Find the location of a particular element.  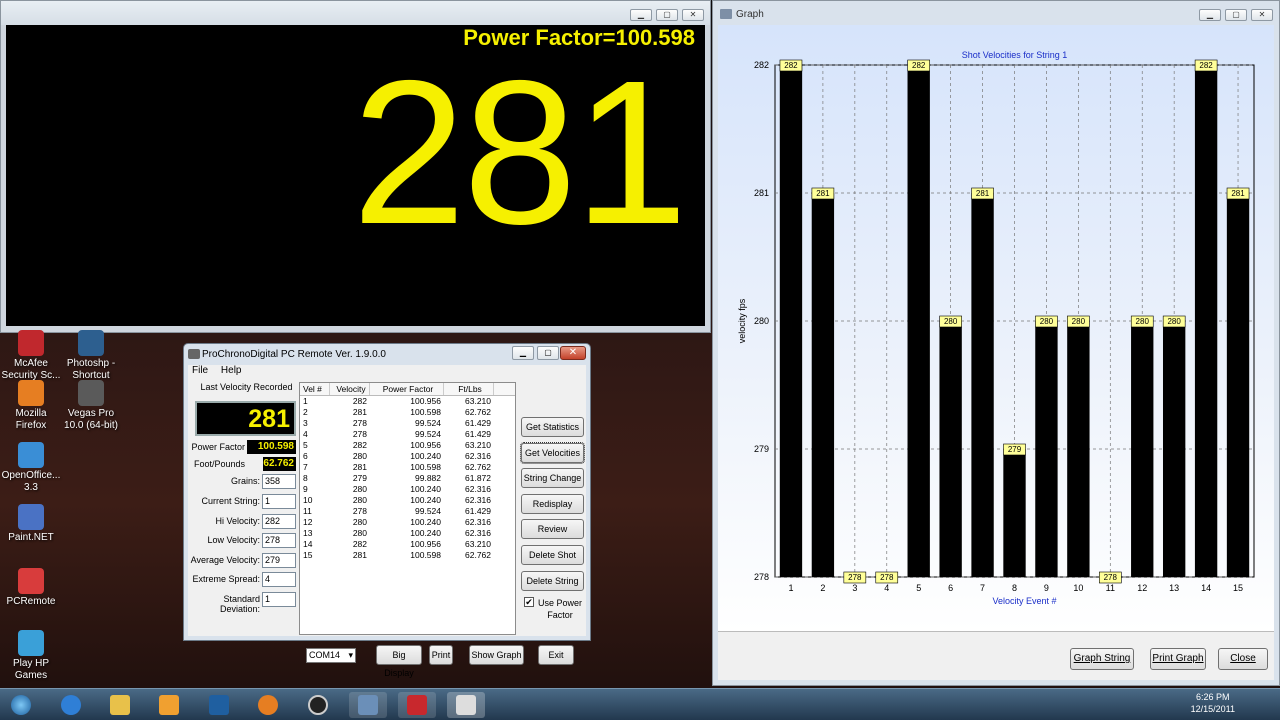

internet-explorer-icon is located at coordinates (71, 705).